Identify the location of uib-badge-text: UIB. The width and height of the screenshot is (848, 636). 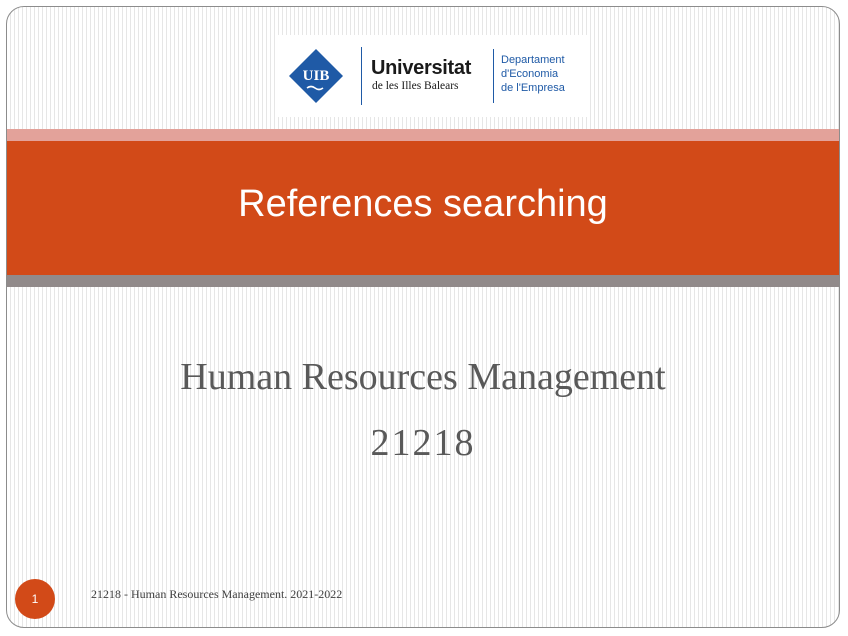
(316, 76).